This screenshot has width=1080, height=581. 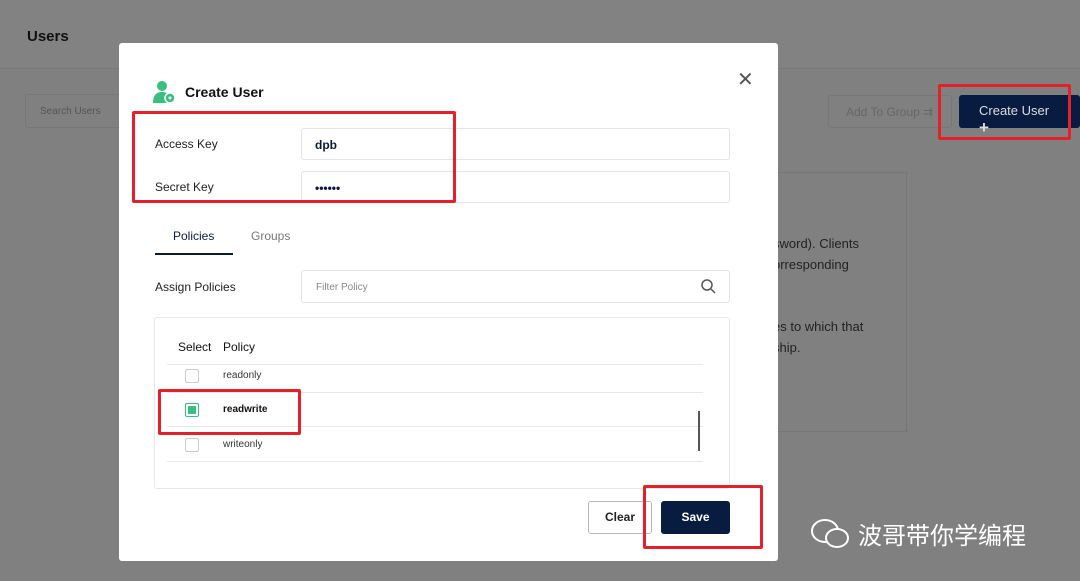 What do you see at coordinates (515, 286) in the screenshot?
I see `filter-policy-input: Filter Policy` at bounding box center [515, 286].